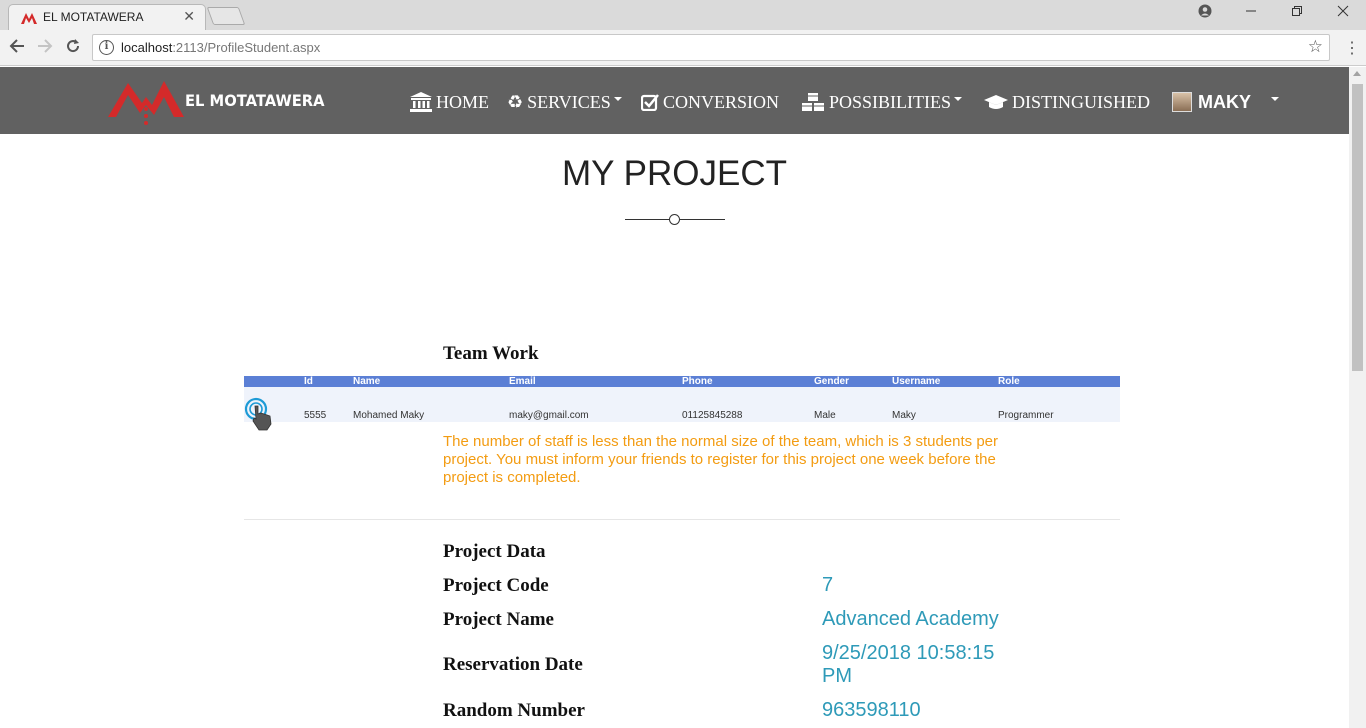  What do you see at coordinates (871, 710) in the screenshot?
I see `random-number-value: 963598110` at bounding box center [871, 710].